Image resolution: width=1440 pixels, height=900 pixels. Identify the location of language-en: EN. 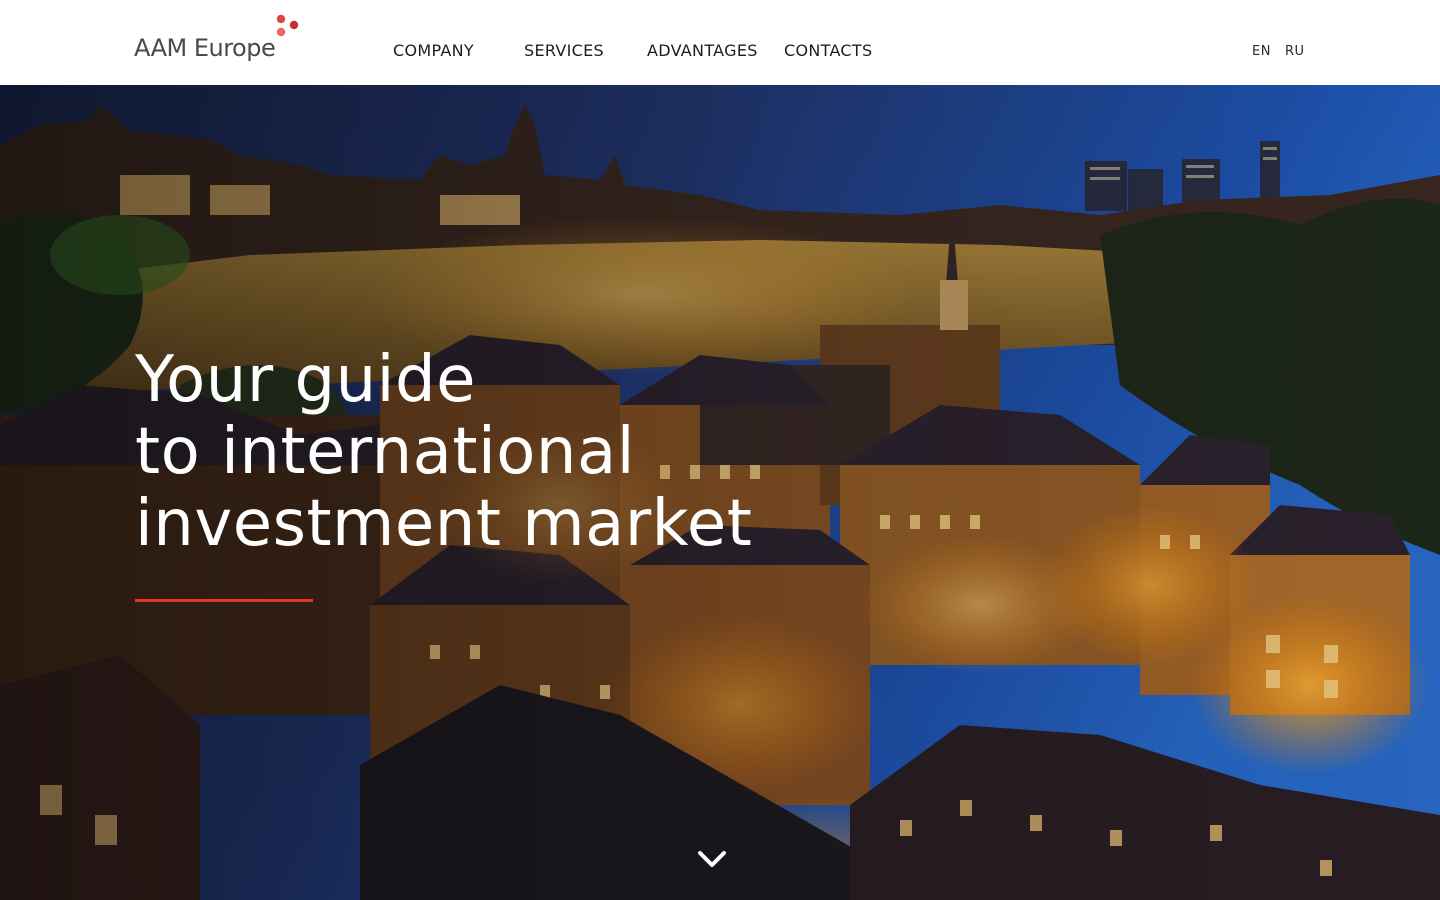
(1261, 52).